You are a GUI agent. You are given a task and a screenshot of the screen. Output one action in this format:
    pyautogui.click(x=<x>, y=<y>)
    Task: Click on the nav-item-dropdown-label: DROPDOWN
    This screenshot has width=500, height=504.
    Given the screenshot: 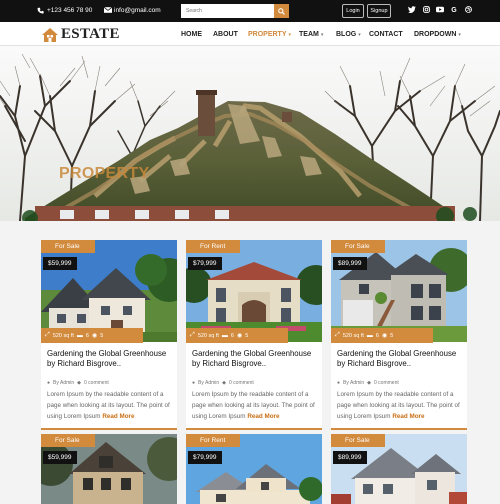 What is the action you would take?
    pyautogui.click(x=435, y=34)
    